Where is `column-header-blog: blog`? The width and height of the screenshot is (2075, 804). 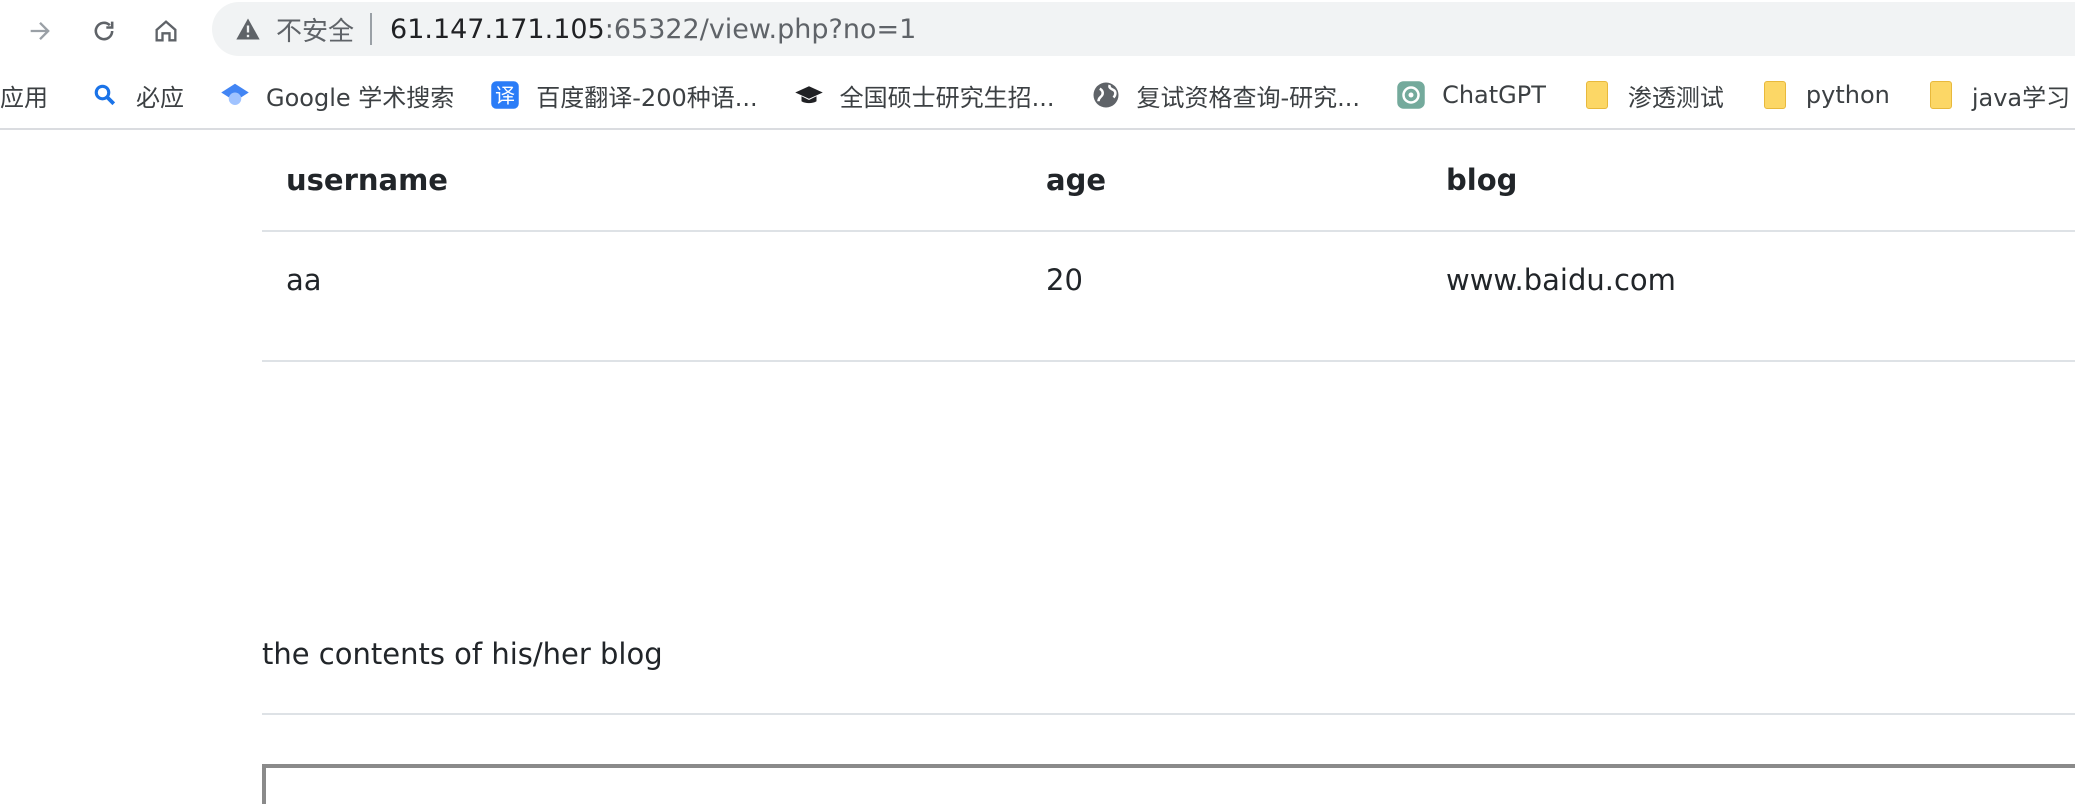 column-header-blog: blog is located at coordinates (1748, 181).